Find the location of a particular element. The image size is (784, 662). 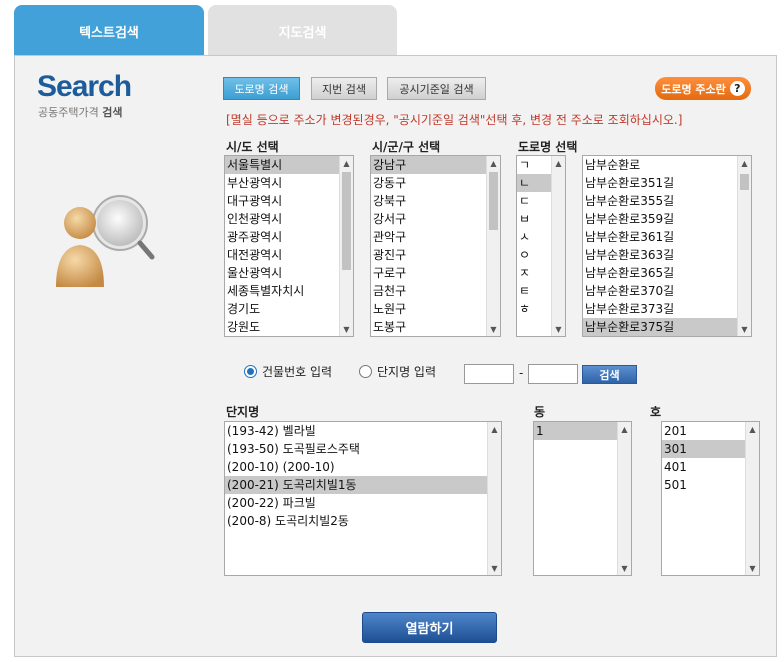

sigungu-option: 관악구 is located at coordinates (435, 237).